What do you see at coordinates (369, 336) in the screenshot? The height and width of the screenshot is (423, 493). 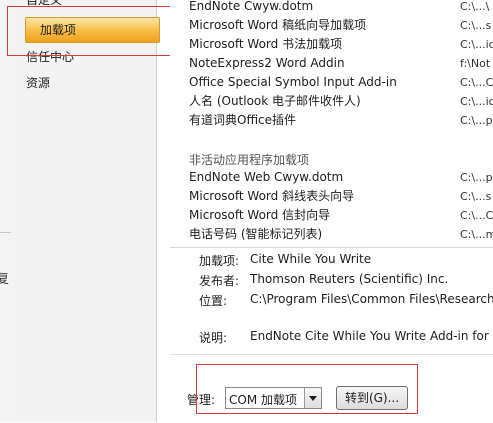 I see `detail-description-value: EndNote Cite While You Write Add-in for` at bounding box center [369, 336].